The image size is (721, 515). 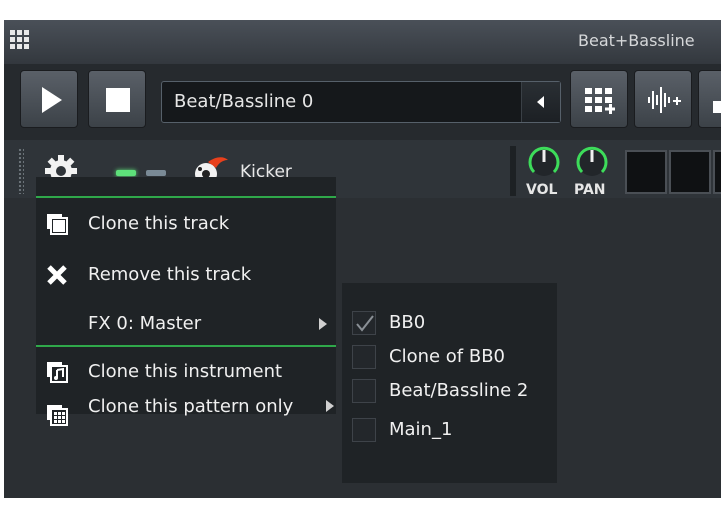 I want to click on remove-icon, so click(x=57, y=275).